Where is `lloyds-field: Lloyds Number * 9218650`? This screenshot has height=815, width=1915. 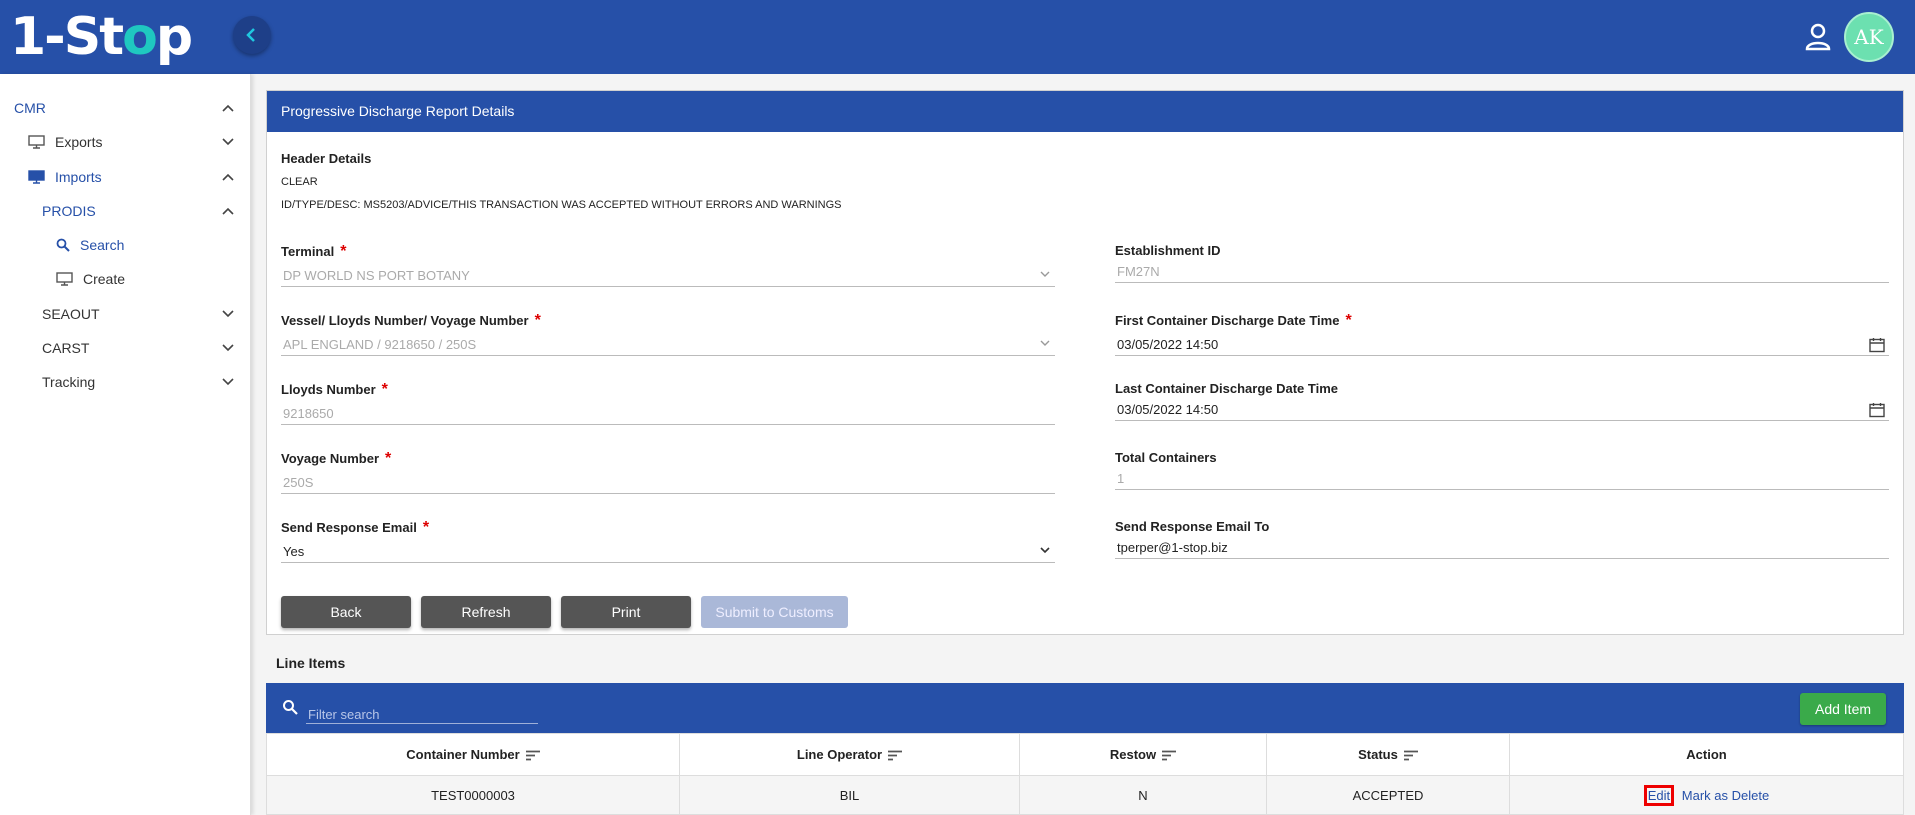
lloyds-field: Lloyds Number * 9218650 is located at coordinates (668, 403).